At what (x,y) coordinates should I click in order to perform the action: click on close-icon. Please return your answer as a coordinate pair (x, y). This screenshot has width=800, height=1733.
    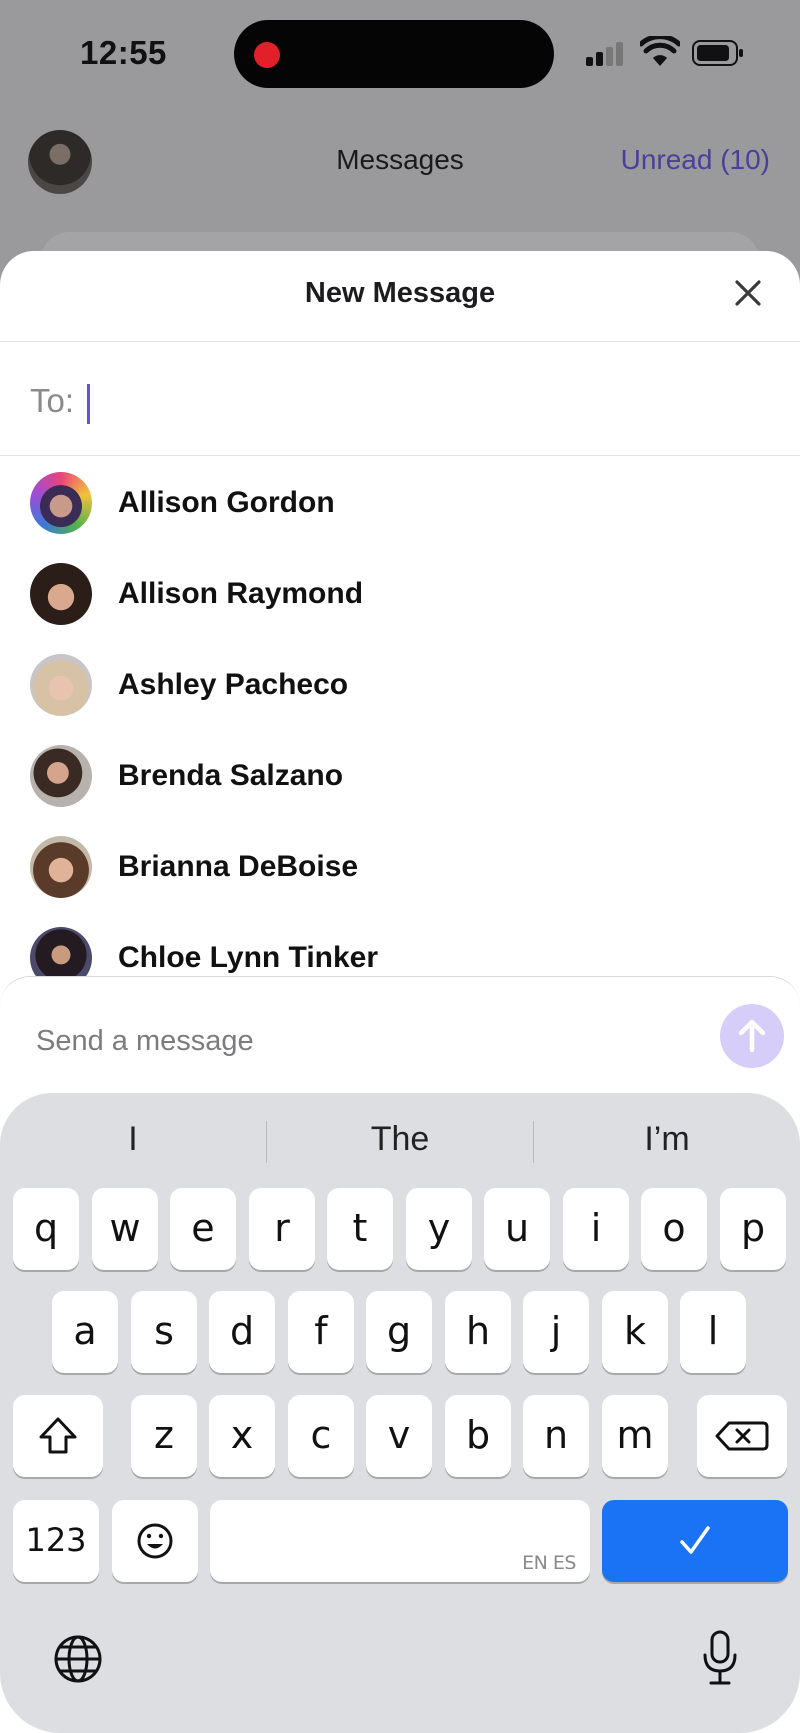
    Looking at the image, I should click on (748, 293).